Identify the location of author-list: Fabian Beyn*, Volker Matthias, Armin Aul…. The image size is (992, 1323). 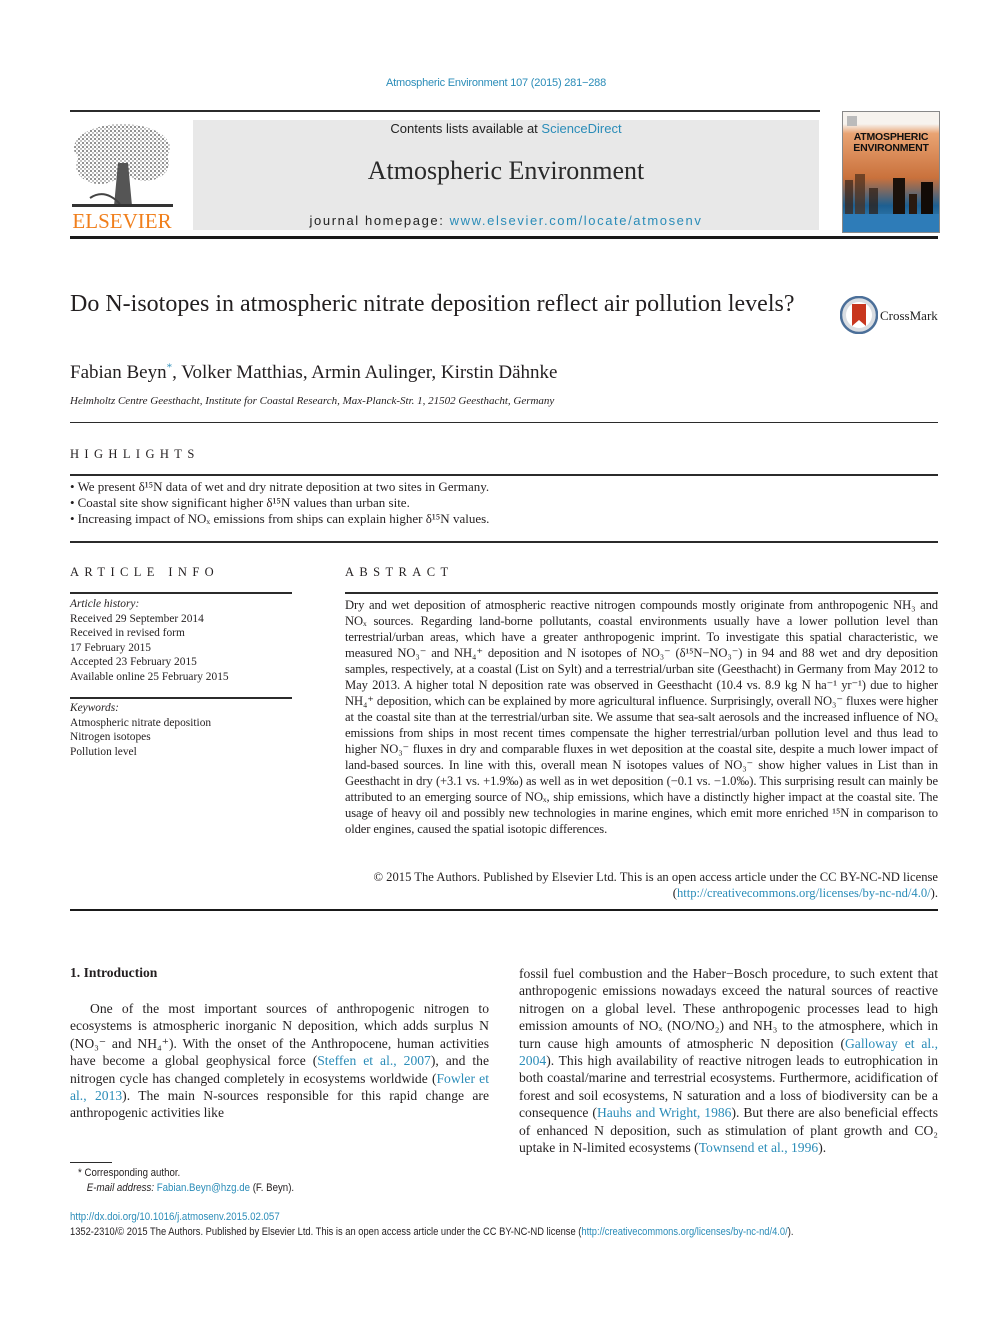
(313, 373).